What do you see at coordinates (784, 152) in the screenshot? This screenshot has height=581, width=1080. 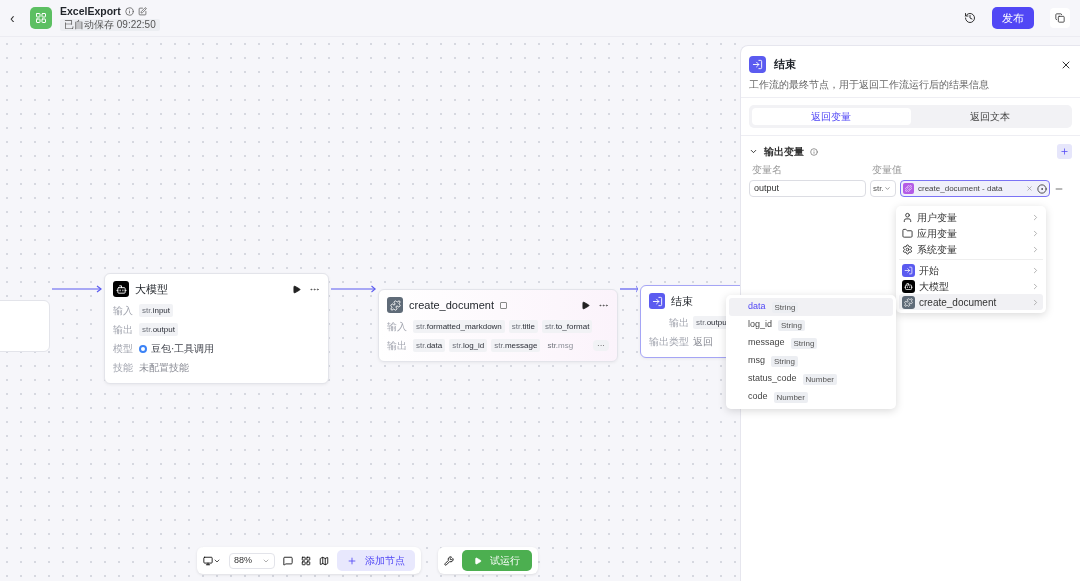 I see `section-title: 输出变量` at bounding box center [784, 152].